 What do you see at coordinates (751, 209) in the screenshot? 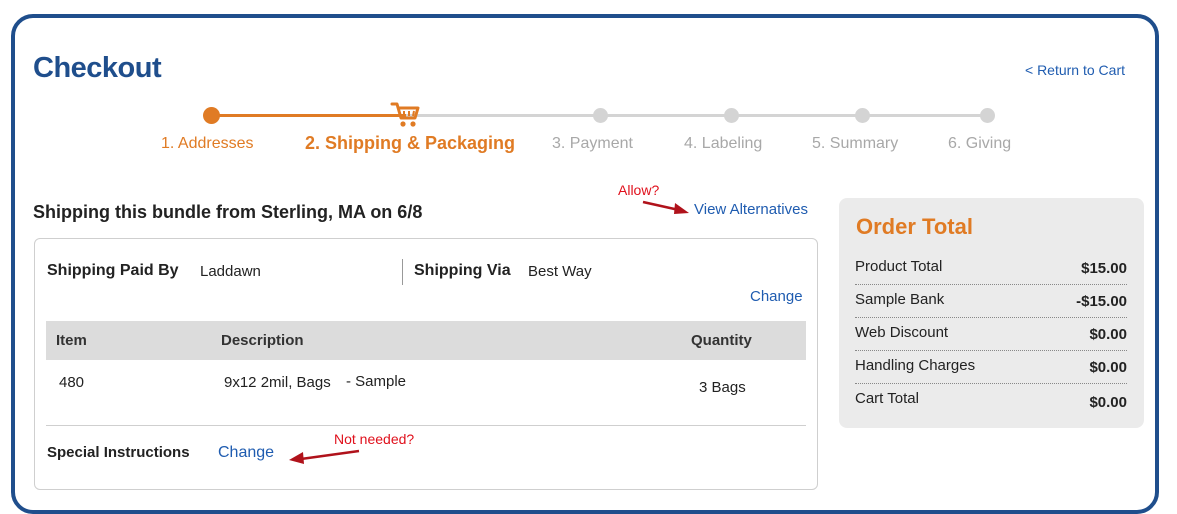
I see `view-alternatives-link: View Alternatives` at bounding box center [751, 209].